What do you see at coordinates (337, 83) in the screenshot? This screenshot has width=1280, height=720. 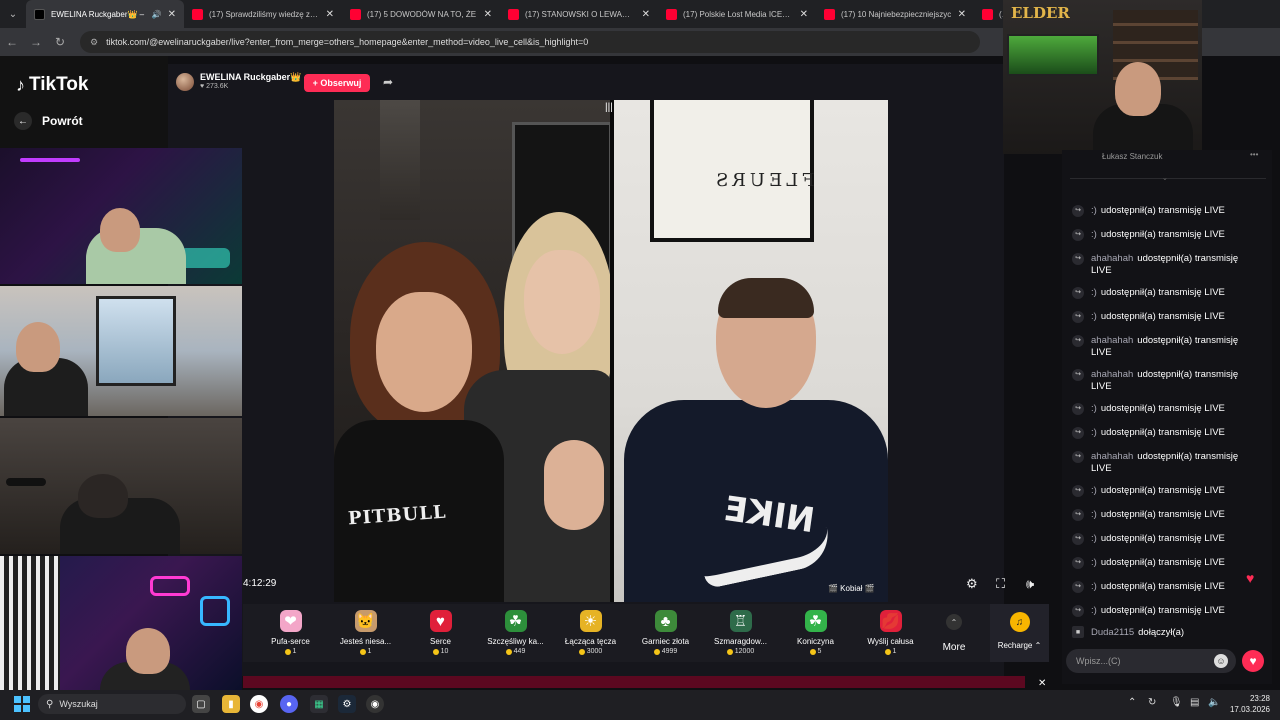 I see `follow-button: + Obserwuj` at bounding box center [337, 83].